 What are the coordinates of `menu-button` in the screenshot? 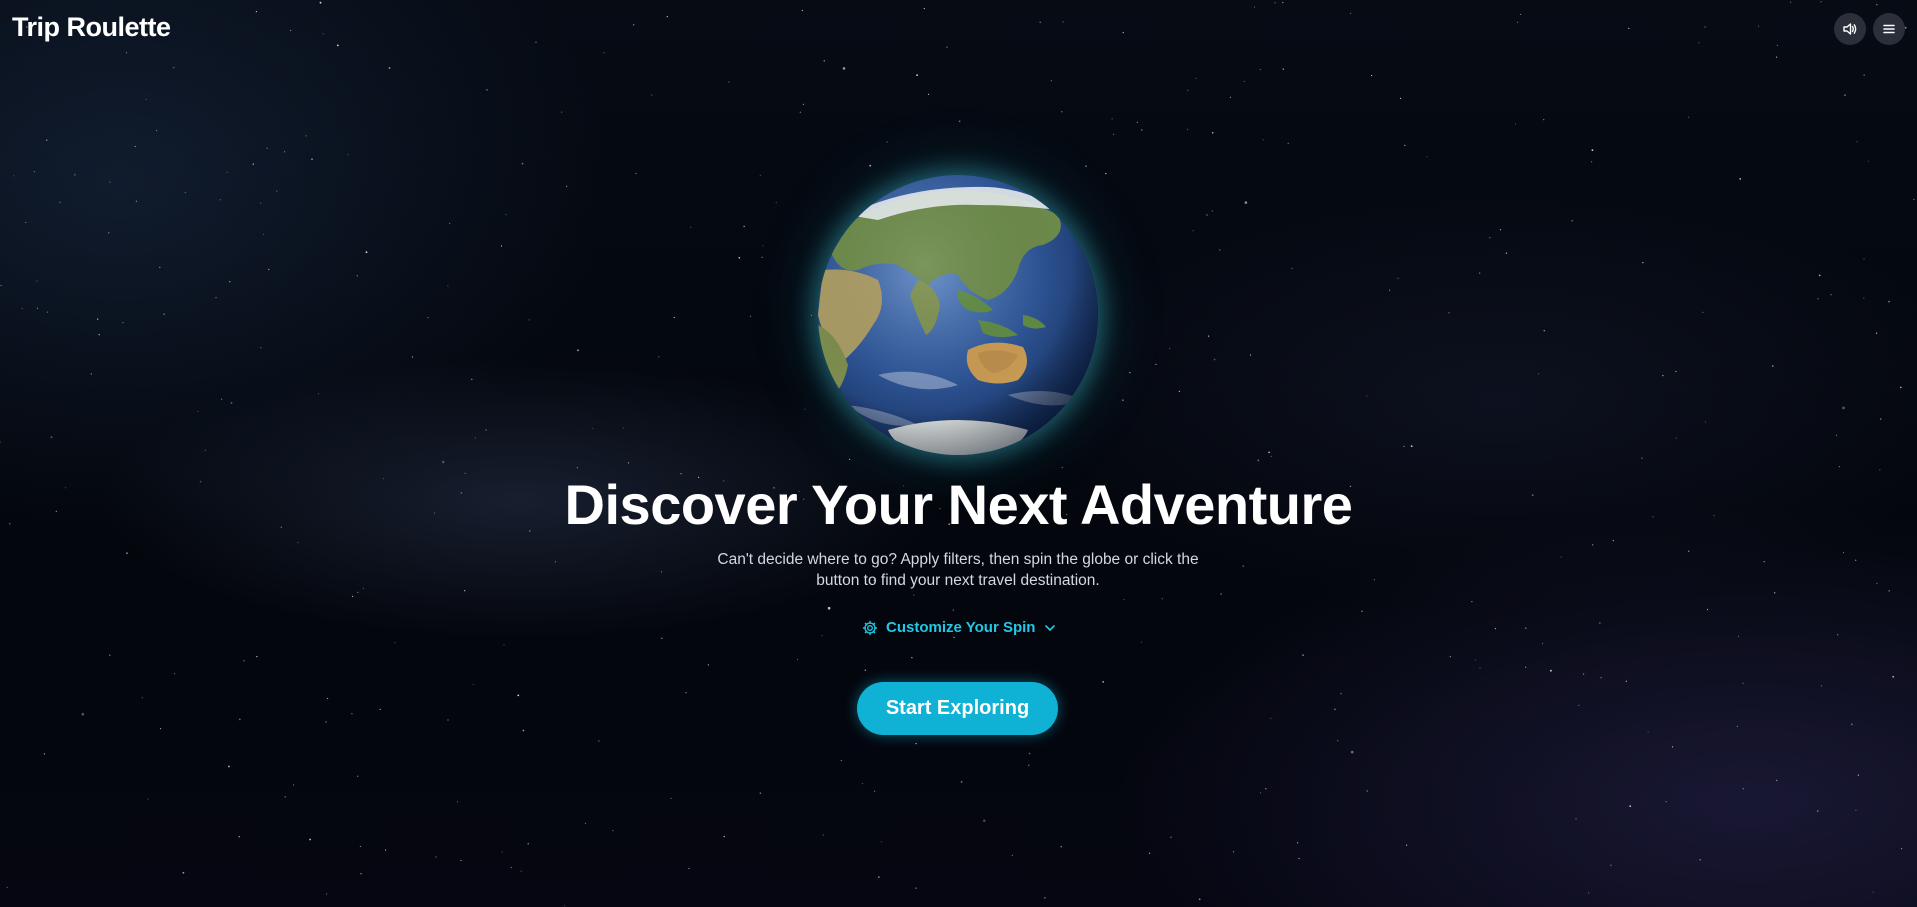 It's located at (1889, 29).